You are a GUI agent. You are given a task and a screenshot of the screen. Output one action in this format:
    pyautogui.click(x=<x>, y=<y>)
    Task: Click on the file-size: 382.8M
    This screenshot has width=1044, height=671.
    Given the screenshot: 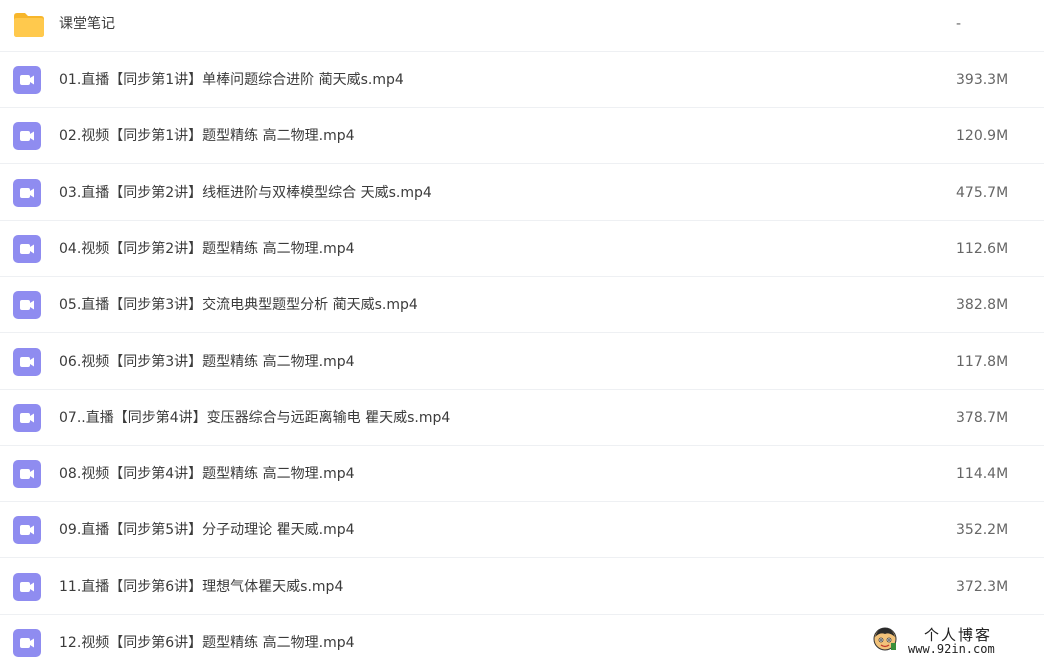 What is the action you would take?
    pyautogui.click(x=982, y=305)
    